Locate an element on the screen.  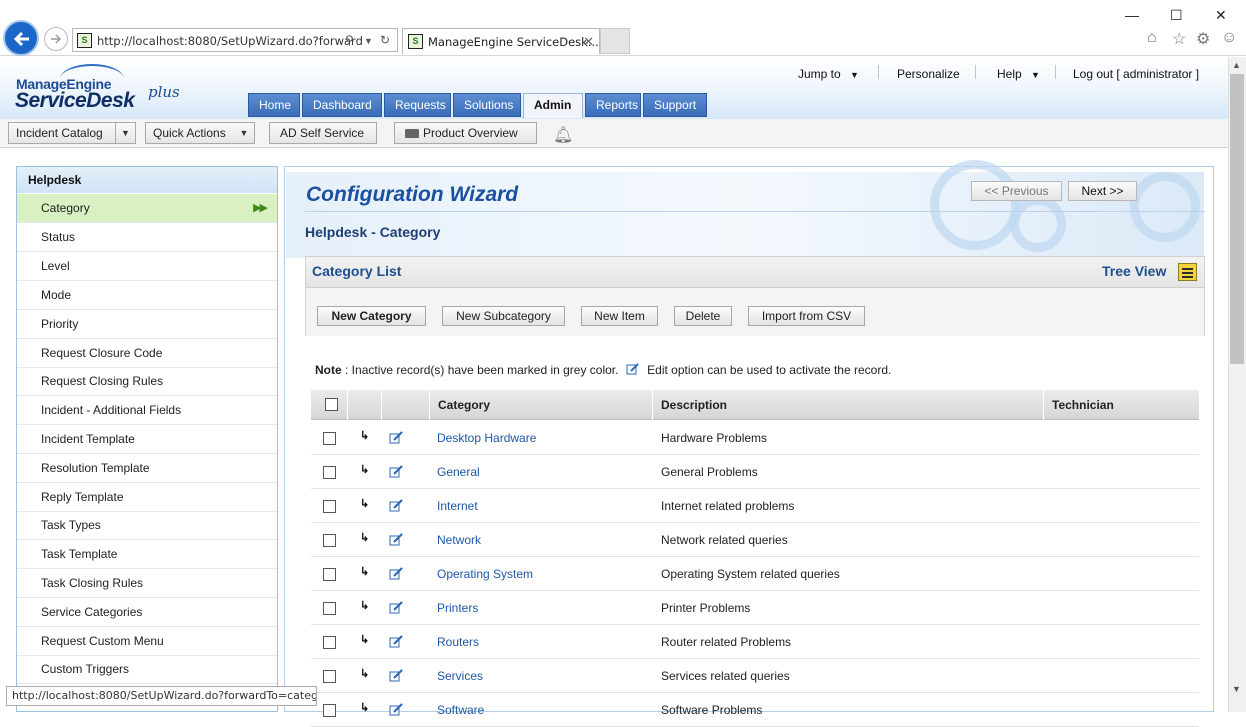
category-link: Desktop Hardware is located at coordinates (486, 438).